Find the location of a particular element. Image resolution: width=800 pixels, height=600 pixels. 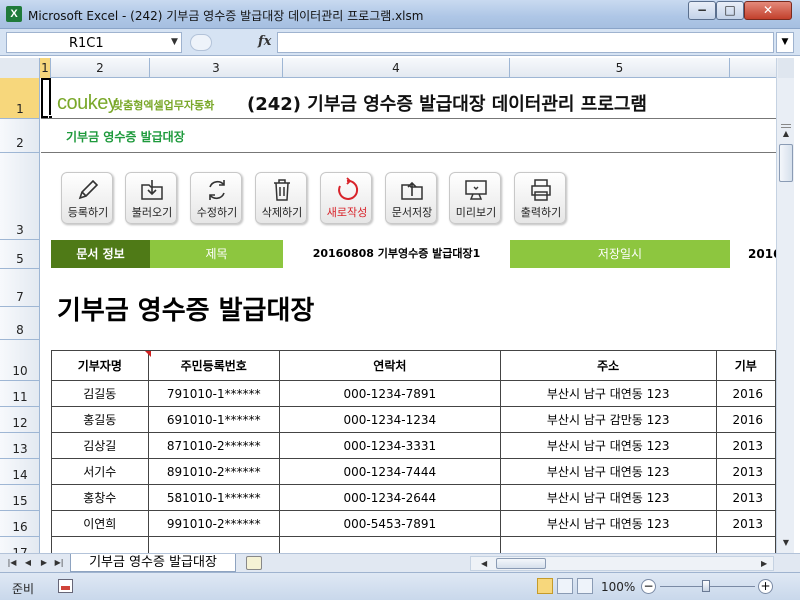

scroll-left-icon: ◀ is located at coordinates (487, 563).